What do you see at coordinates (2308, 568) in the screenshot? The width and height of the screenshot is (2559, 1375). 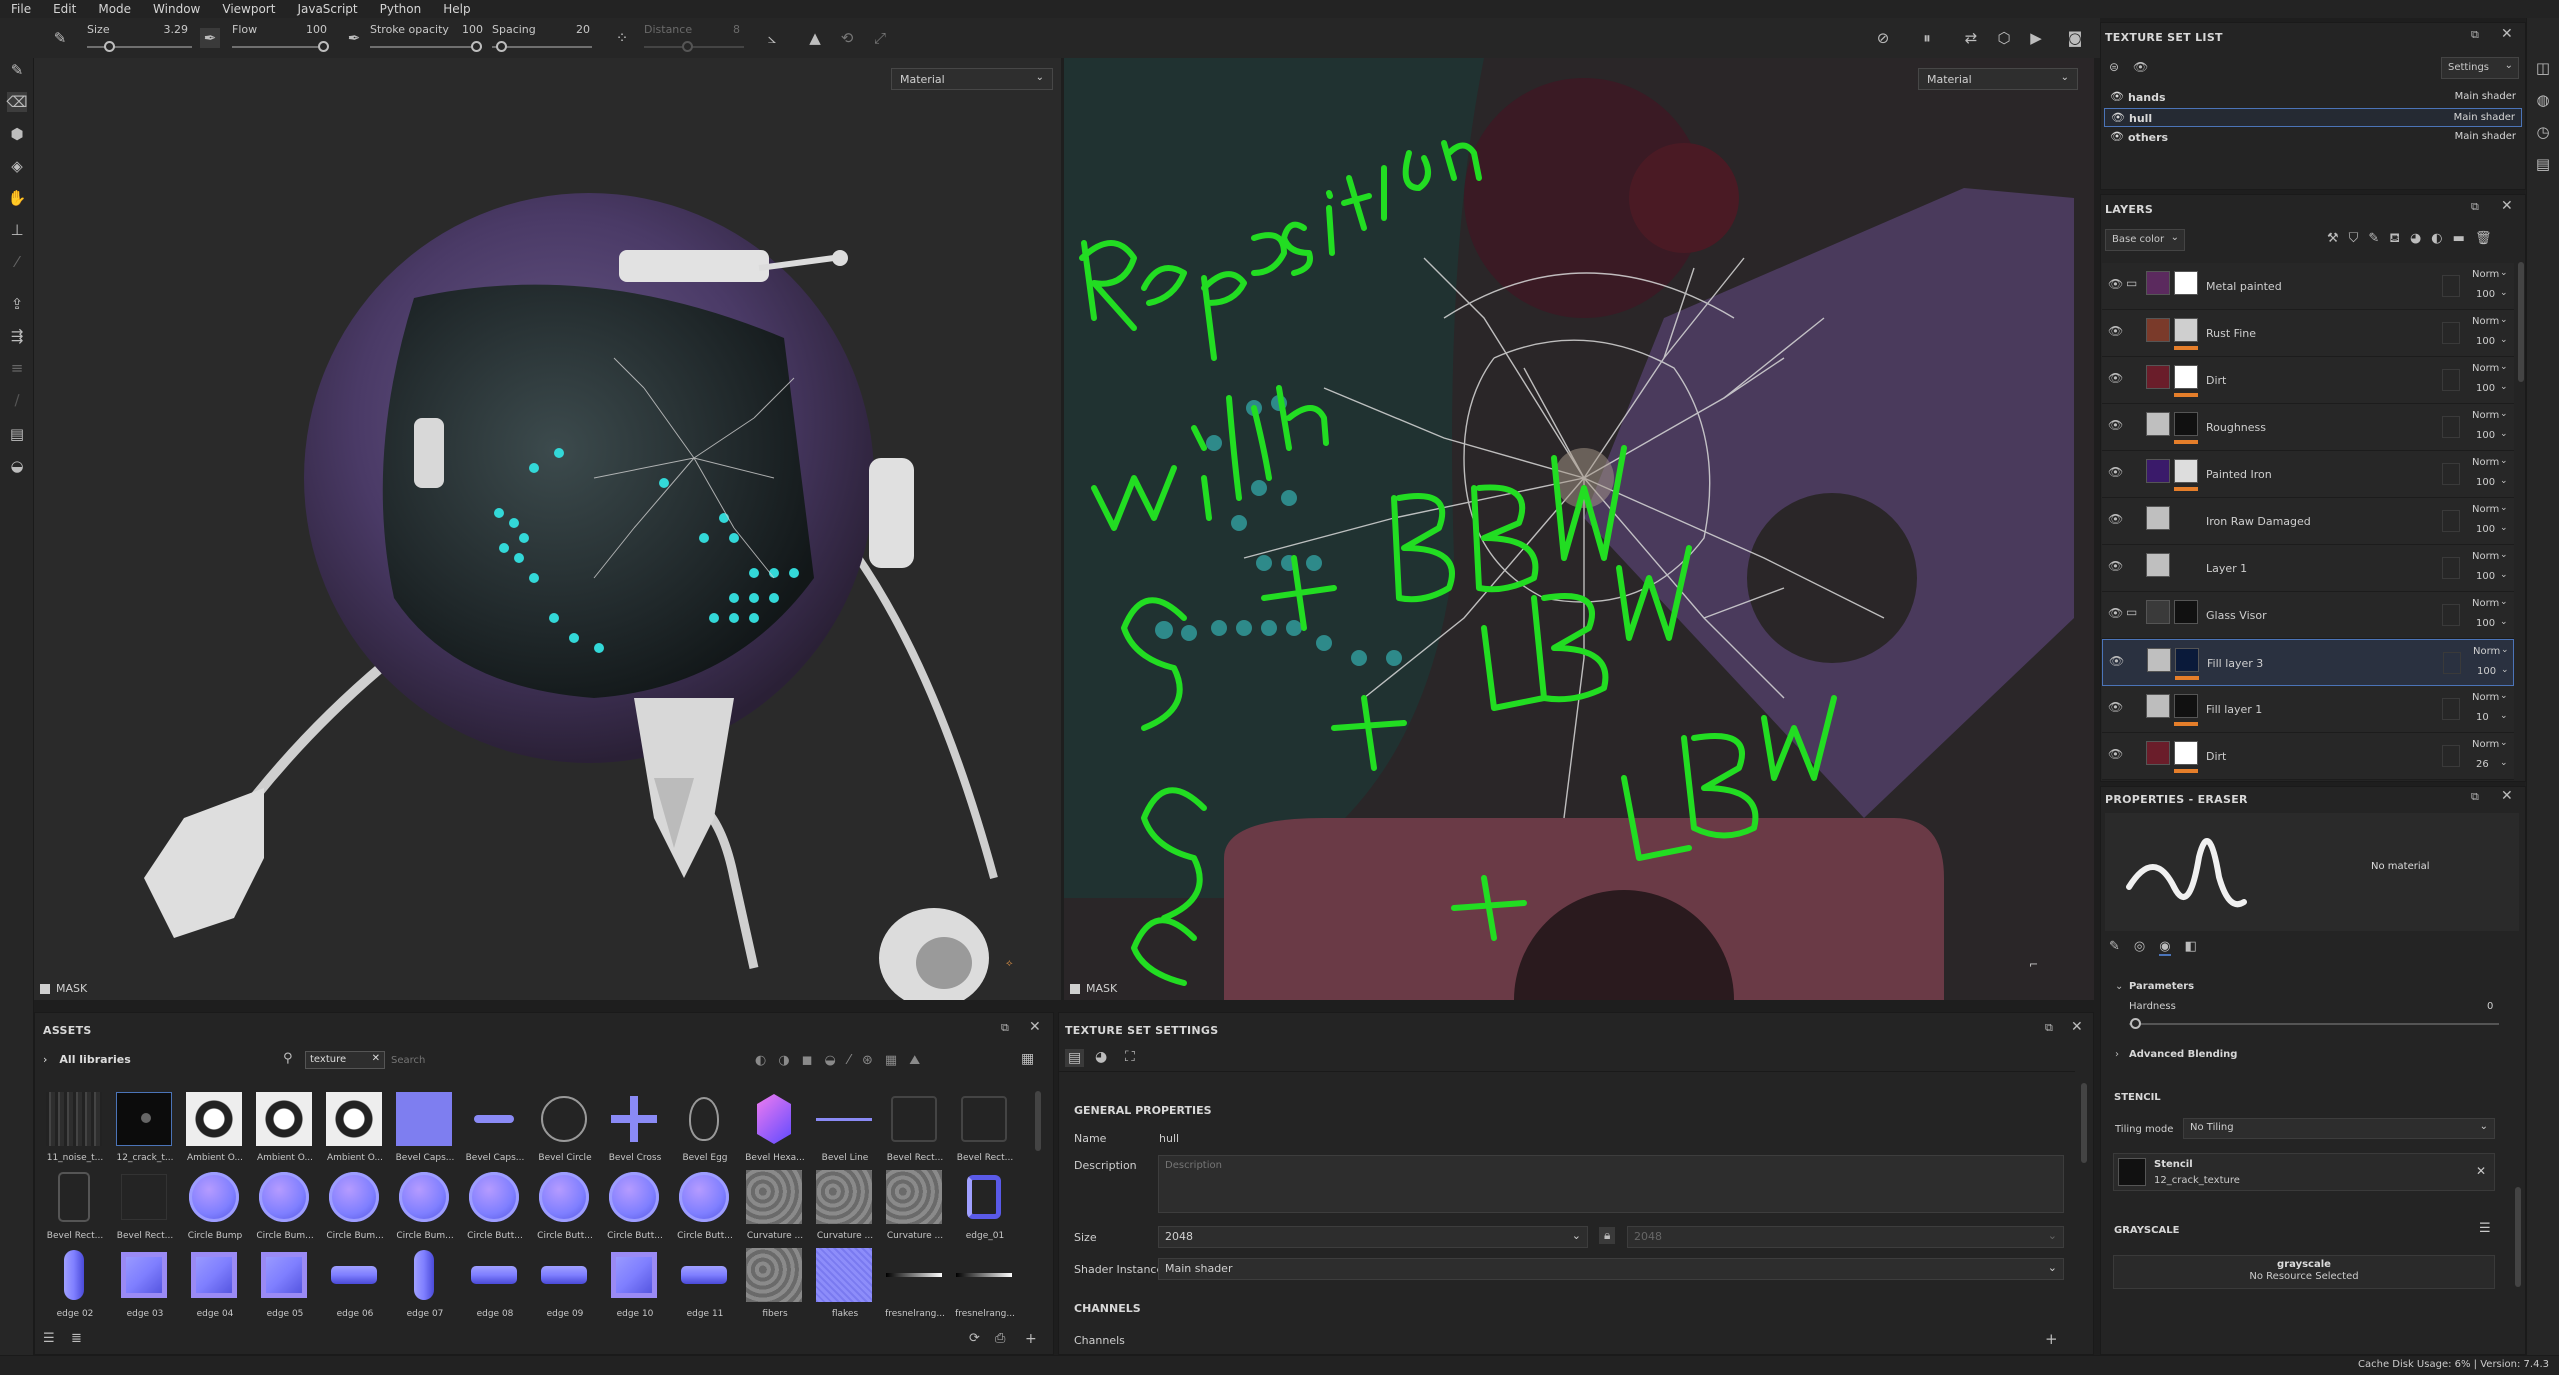 I see `layer-row: 👁︎ Layer 1 Norm ⌄ 100 ⌄` at bounding box center [2308, 568].